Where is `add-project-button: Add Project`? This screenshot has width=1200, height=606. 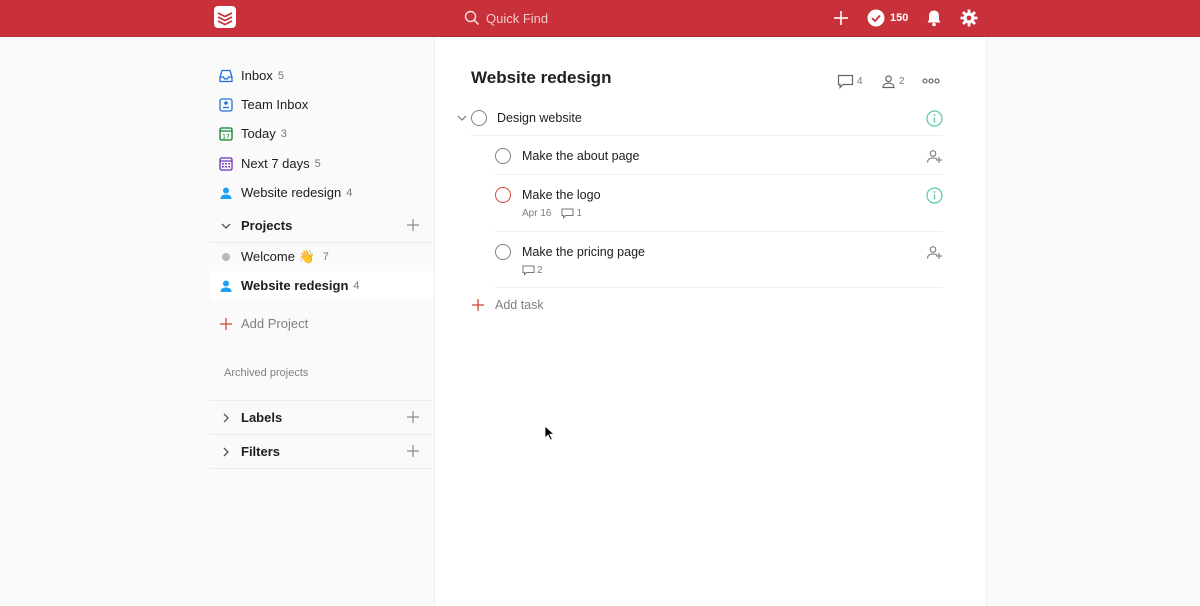 add-project-button: Add Project is located at coordinates (322, 323).